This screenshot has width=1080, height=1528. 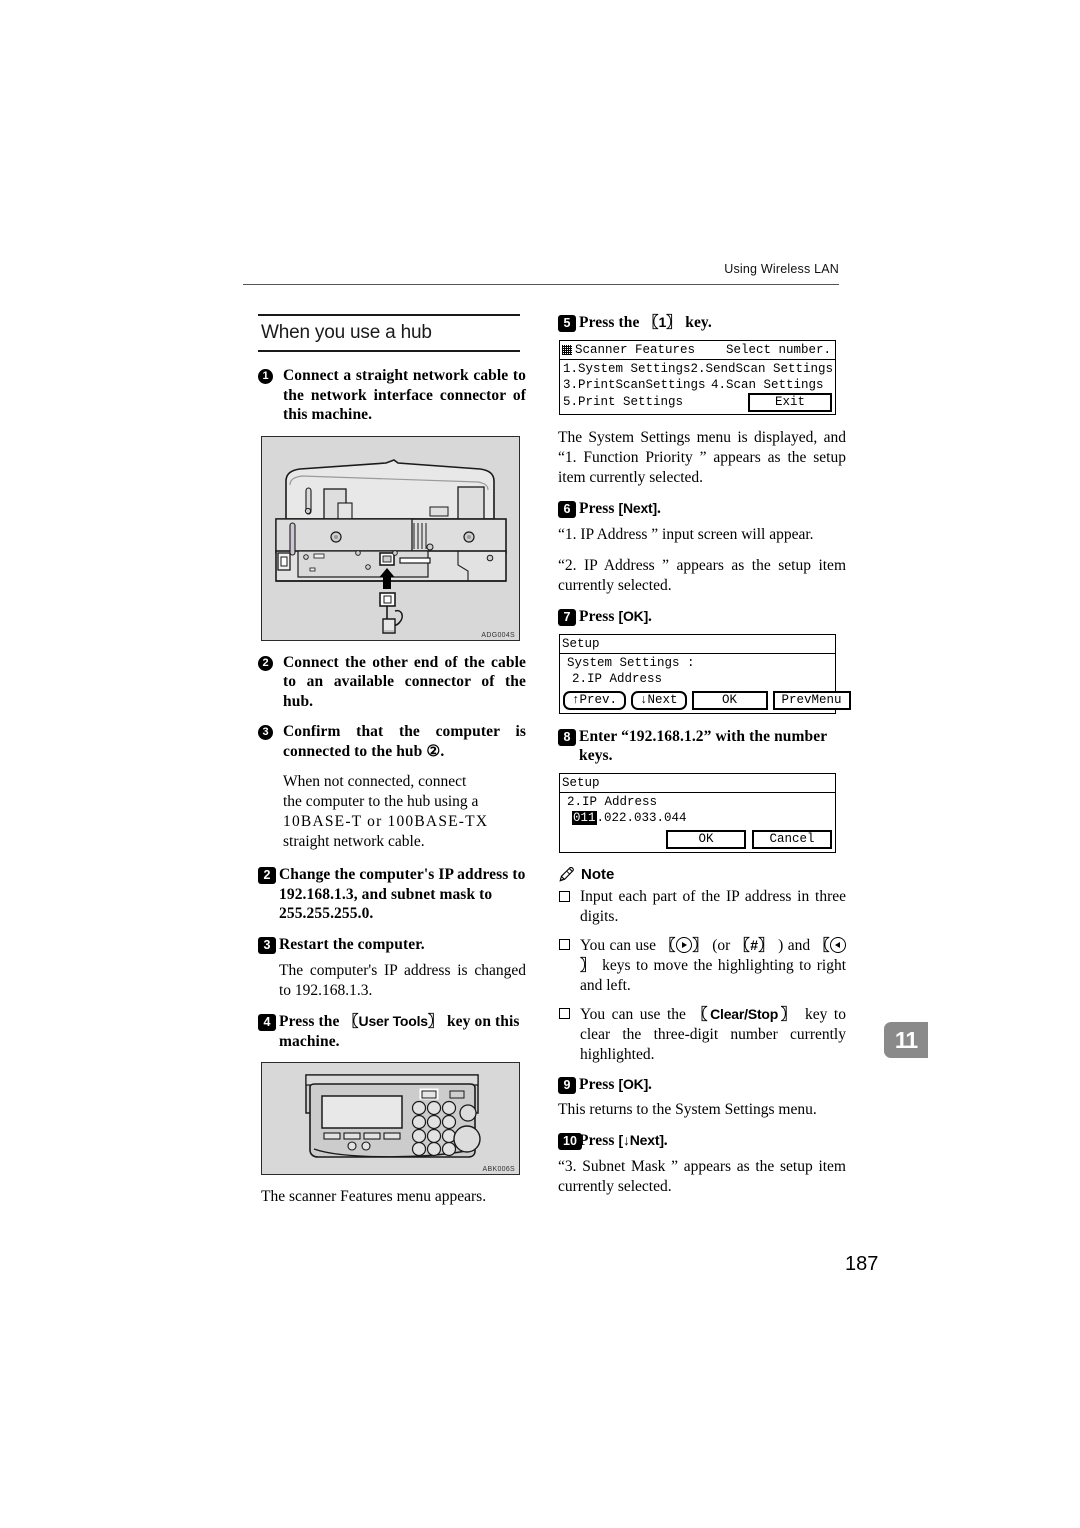 I want to click on step-item: 6 Press [Next]., so click(x=702, y=509).